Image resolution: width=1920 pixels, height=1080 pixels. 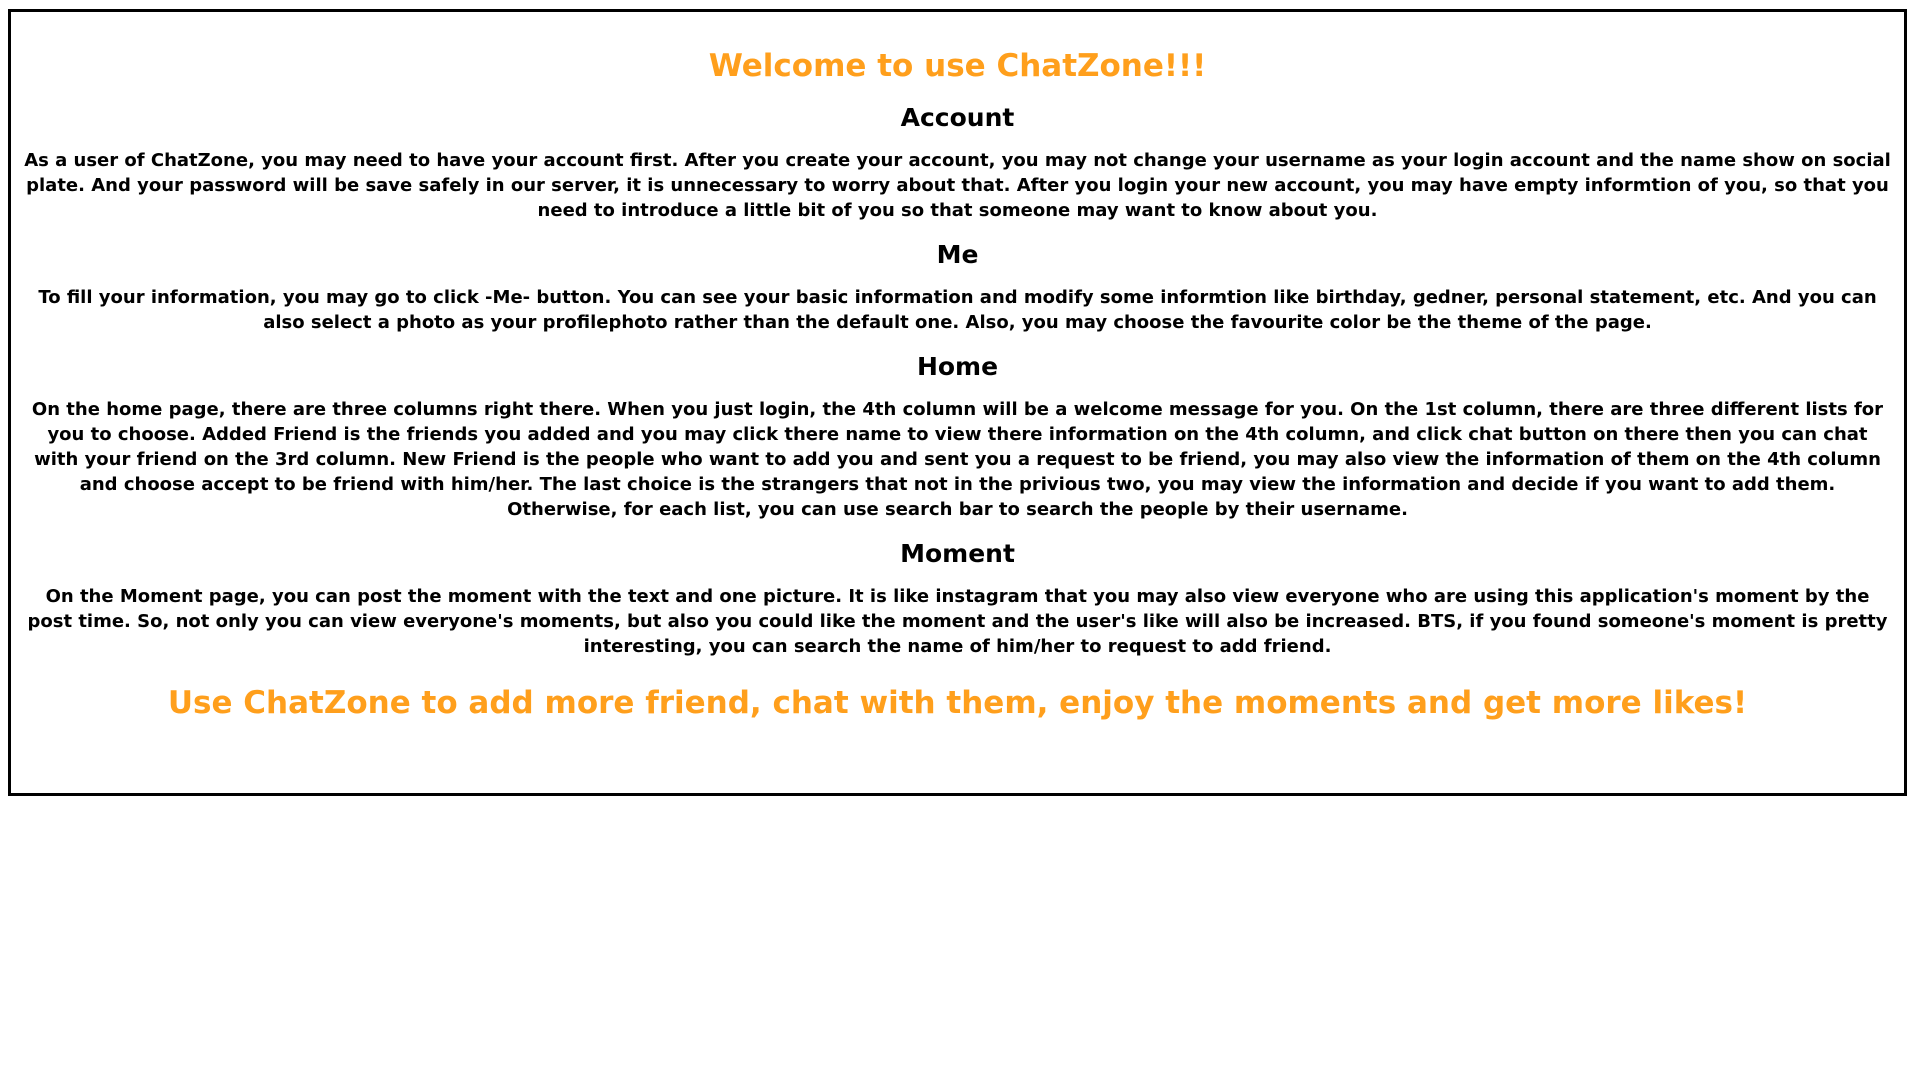 What do you see at coordinates (957, 66) in the screenshot?
I see `welcome-title: Welcome to use ChatZone!!!` at bounding box center [957, 66].